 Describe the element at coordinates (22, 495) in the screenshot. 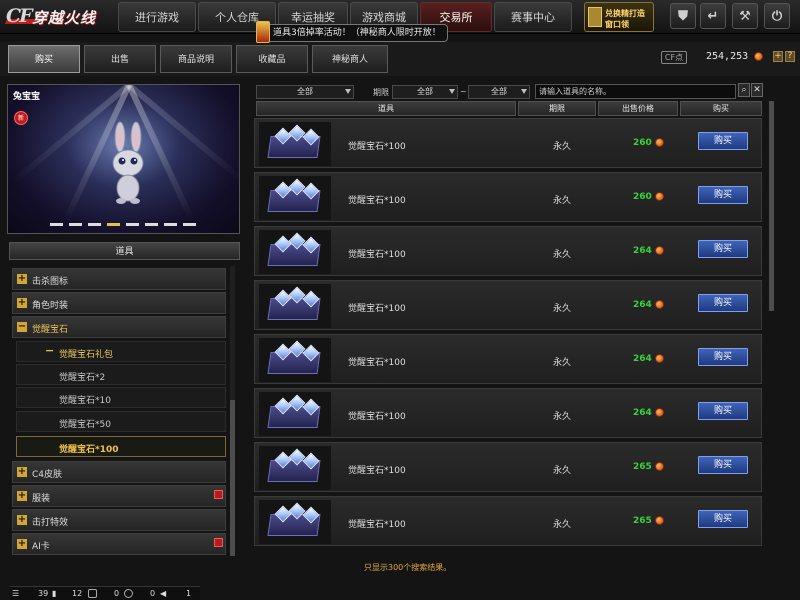

I see `expand-icon: +` at that location.